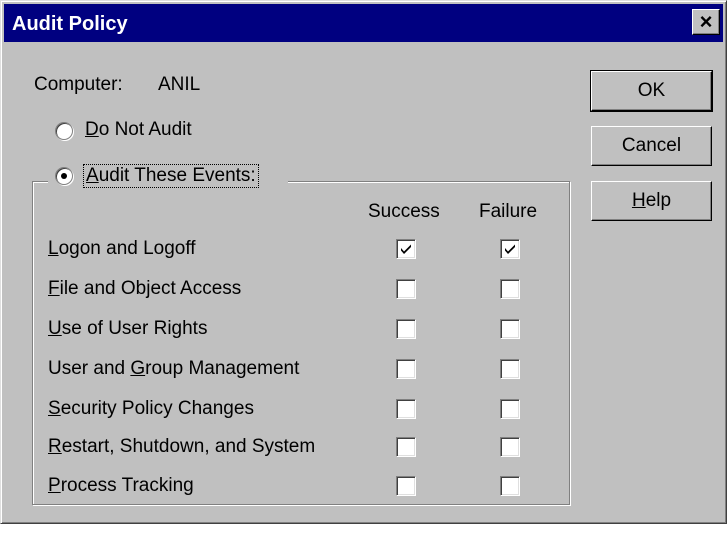 This screenshot has width=727, height=536. What do you see at coordinates (64, 131) in the screenshot?
I see `do-not-audit-radio` at bounding box center [64, 131].